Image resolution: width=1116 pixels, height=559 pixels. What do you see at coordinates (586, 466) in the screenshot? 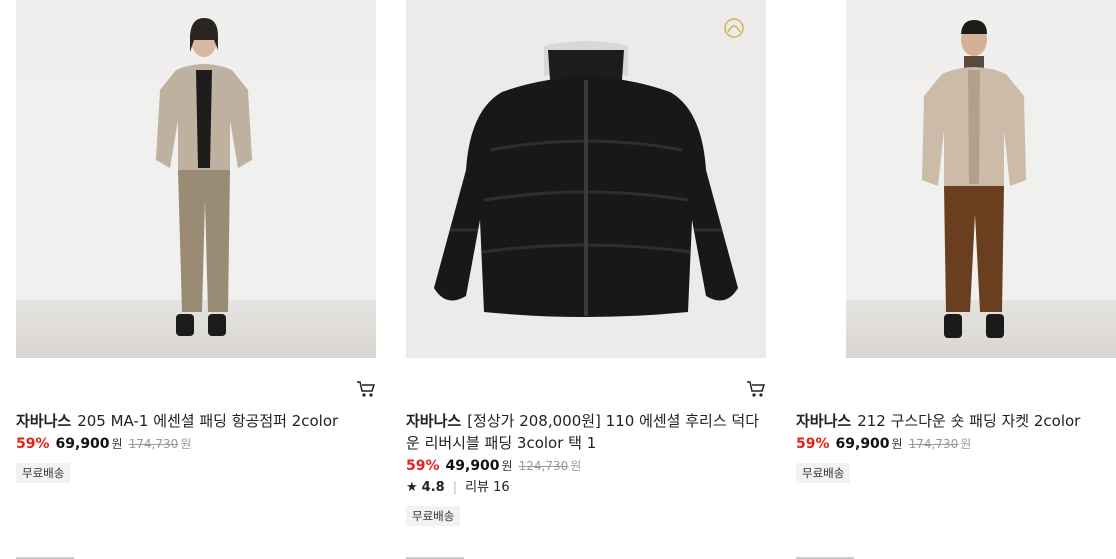
I see `price-line: 59% 49,900 원 124,730 원` at bounding box center [586, 466].